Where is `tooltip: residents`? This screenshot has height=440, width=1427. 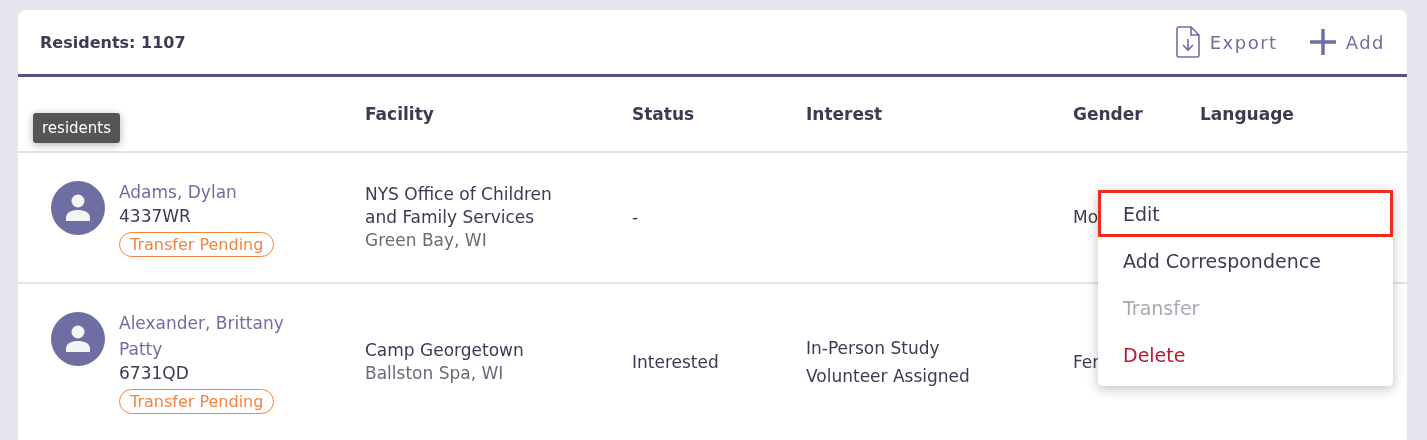
tooltip: residents is located at coordinates (76, 128).